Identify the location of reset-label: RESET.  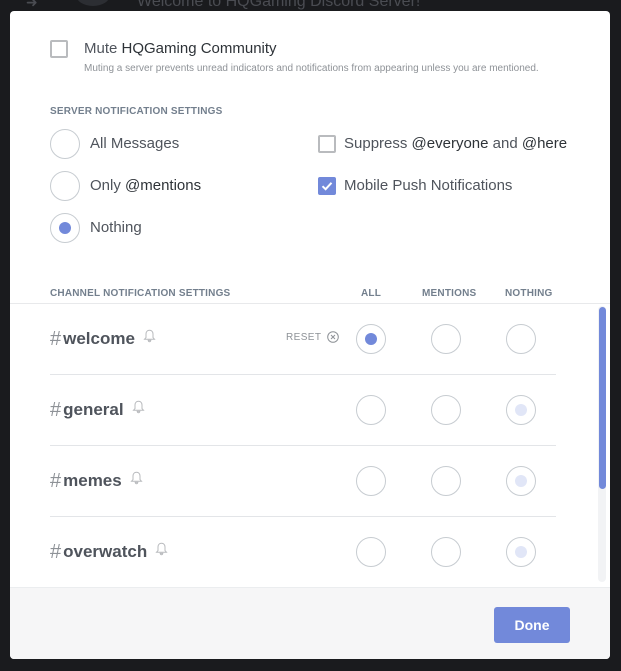
(304, 337).